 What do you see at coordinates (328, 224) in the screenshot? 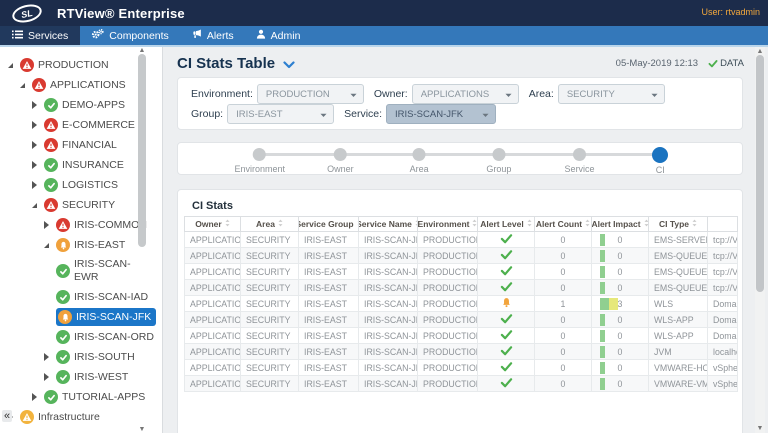
I see `column-header-service-group: Service Group` at bounding box center [328, 224].